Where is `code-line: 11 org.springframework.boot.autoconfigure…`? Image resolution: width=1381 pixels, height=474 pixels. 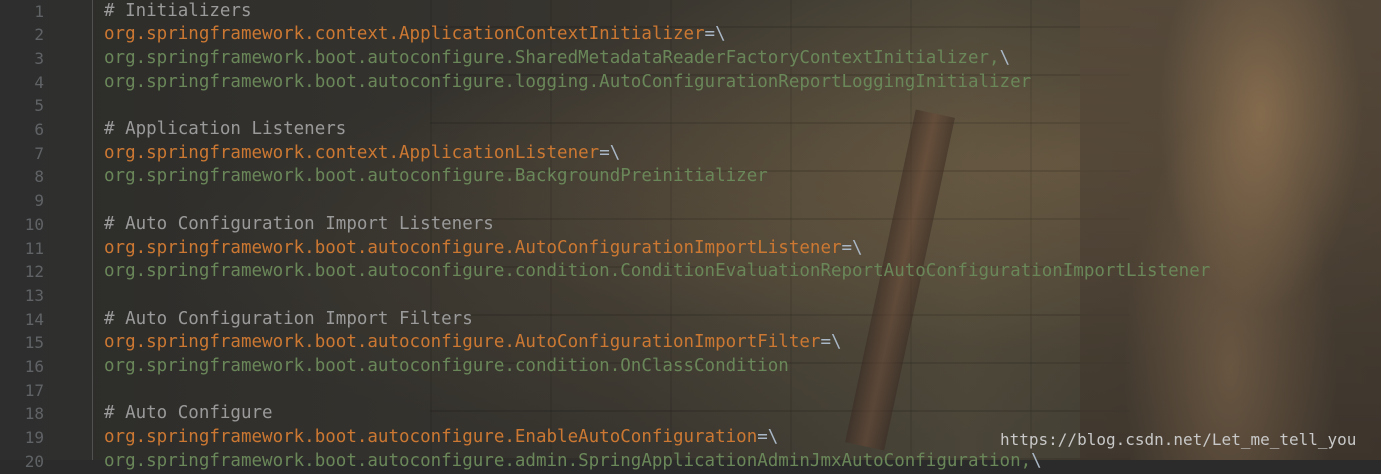
code-line: 11 org.springframework.boot.autoconfigure… is located at coordinates (690, 249).